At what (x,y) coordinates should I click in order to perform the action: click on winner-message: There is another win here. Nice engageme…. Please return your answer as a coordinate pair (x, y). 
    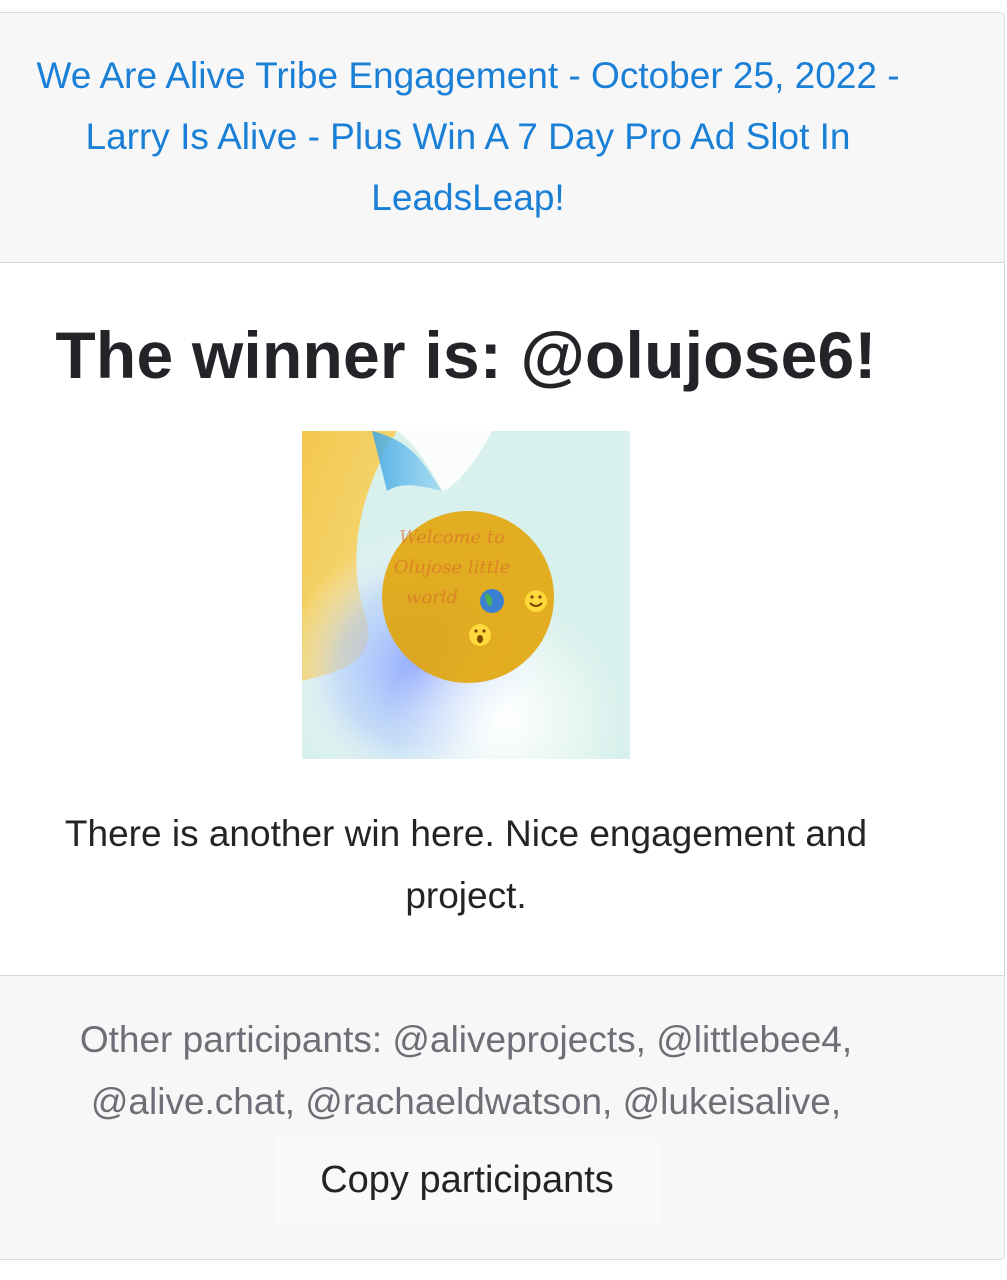
    Looking at the image, I should click on (466, 864).